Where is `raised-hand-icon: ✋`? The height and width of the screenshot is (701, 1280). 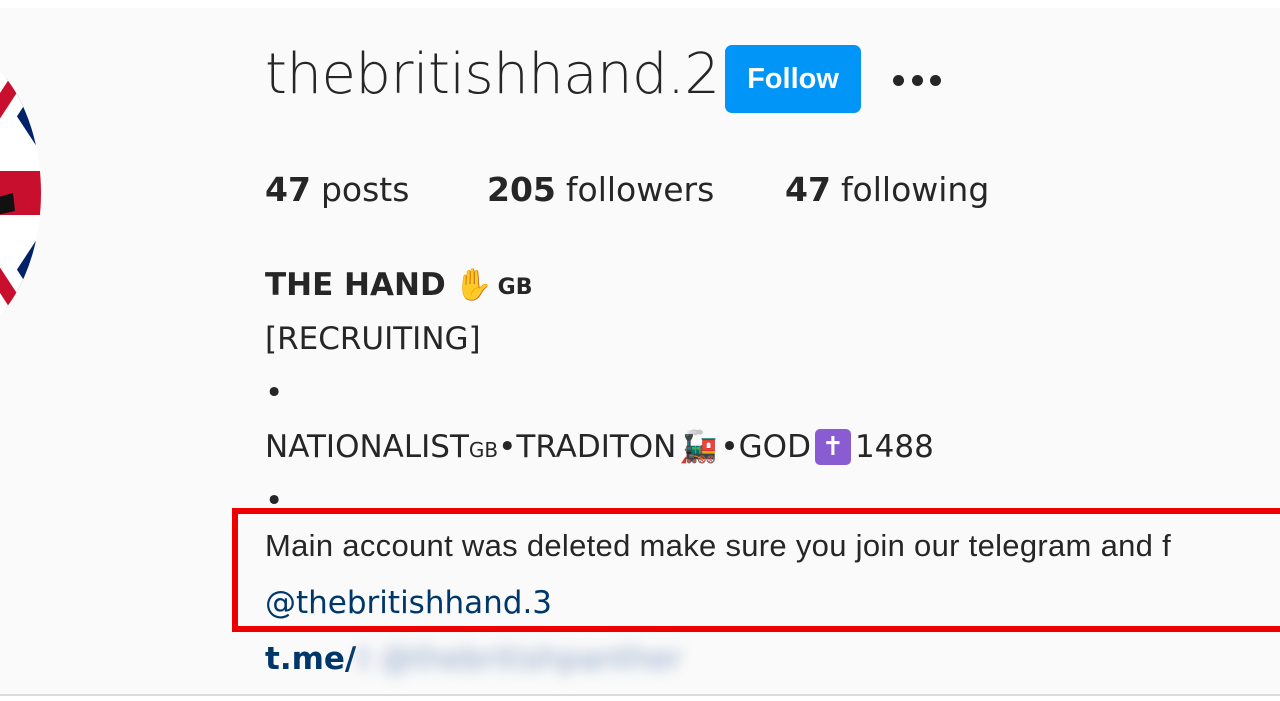
raised-hand-icon: ✋ is located at coordinates (473, 285).